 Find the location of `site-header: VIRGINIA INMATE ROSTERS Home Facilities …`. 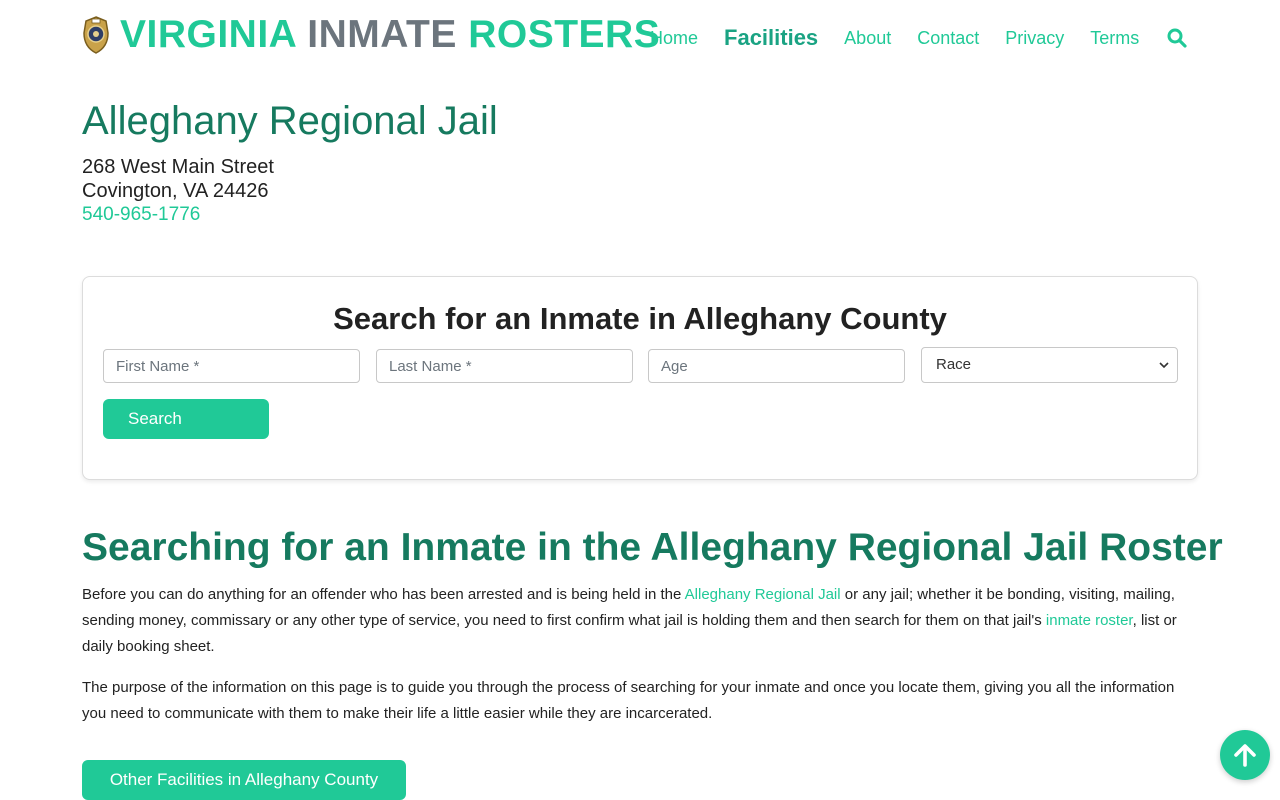

site-header: VIRGINIA INMATE ROSTERS Home Facilities … is located at coordinates (640, 35).